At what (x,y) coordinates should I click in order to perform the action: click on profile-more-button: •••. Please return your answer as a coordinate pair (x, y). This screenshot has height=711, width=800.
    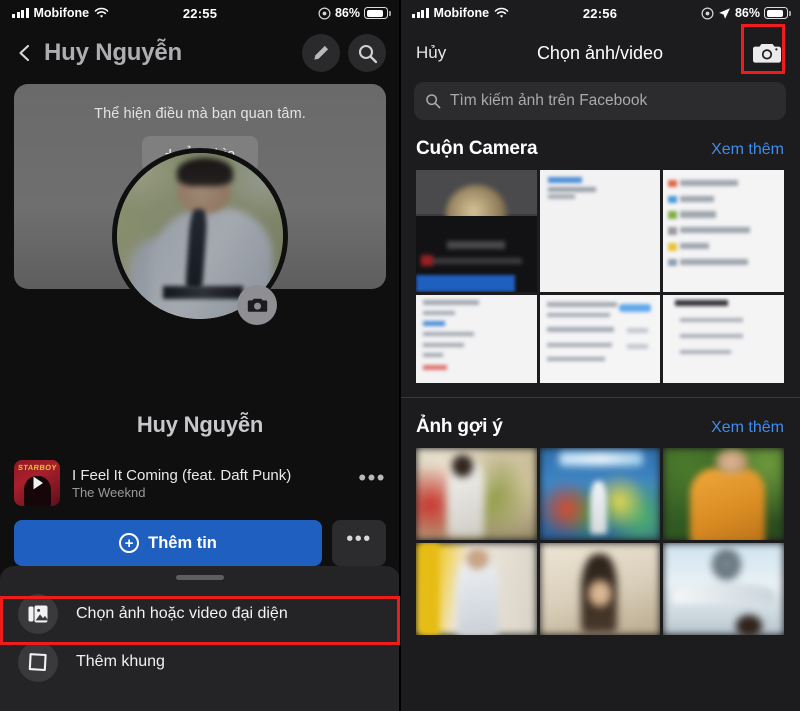
    Looking at the image, I should click on (359, 543).